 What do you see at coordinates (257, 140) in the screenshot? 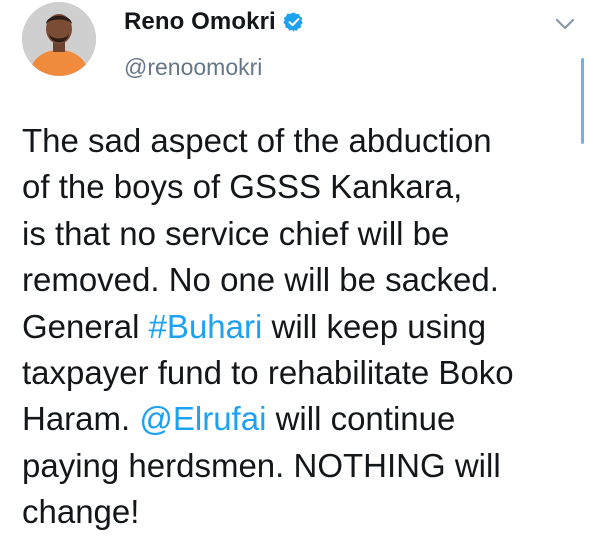
I see `tweet-text-segment: The sad aspect of the abduction` at bounding box center [257, 140].